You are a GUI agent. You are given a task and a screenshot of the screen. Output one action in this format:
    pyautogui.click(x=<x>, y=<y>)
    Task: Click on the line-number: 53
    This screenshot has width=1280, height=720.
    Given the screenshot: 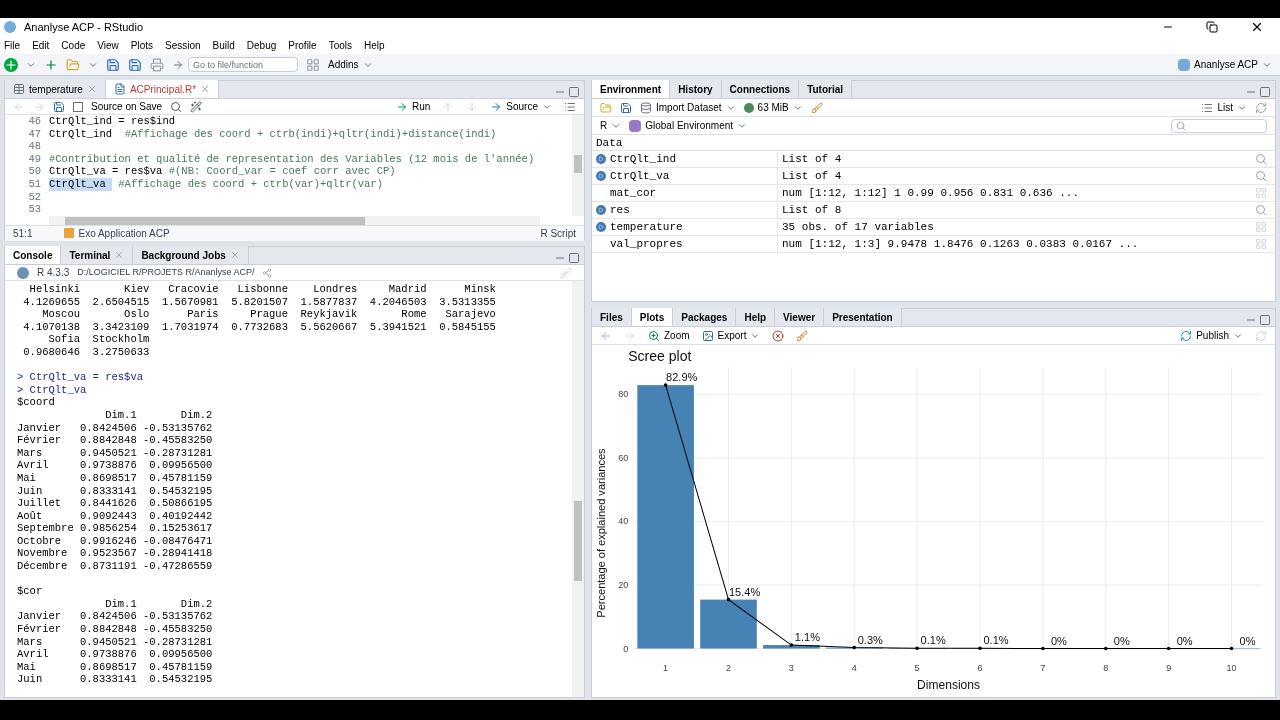 What is the action you would take?
    pyautogui.click(x=34, y=209)
    